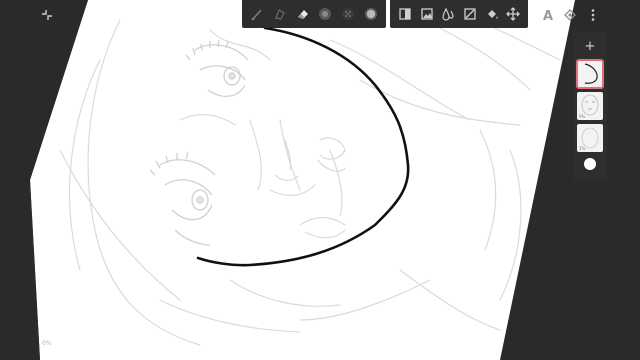  Describe the element at coordinates (47, 343) in the screenshot. I see `zoom-readout: 0%` at that location.